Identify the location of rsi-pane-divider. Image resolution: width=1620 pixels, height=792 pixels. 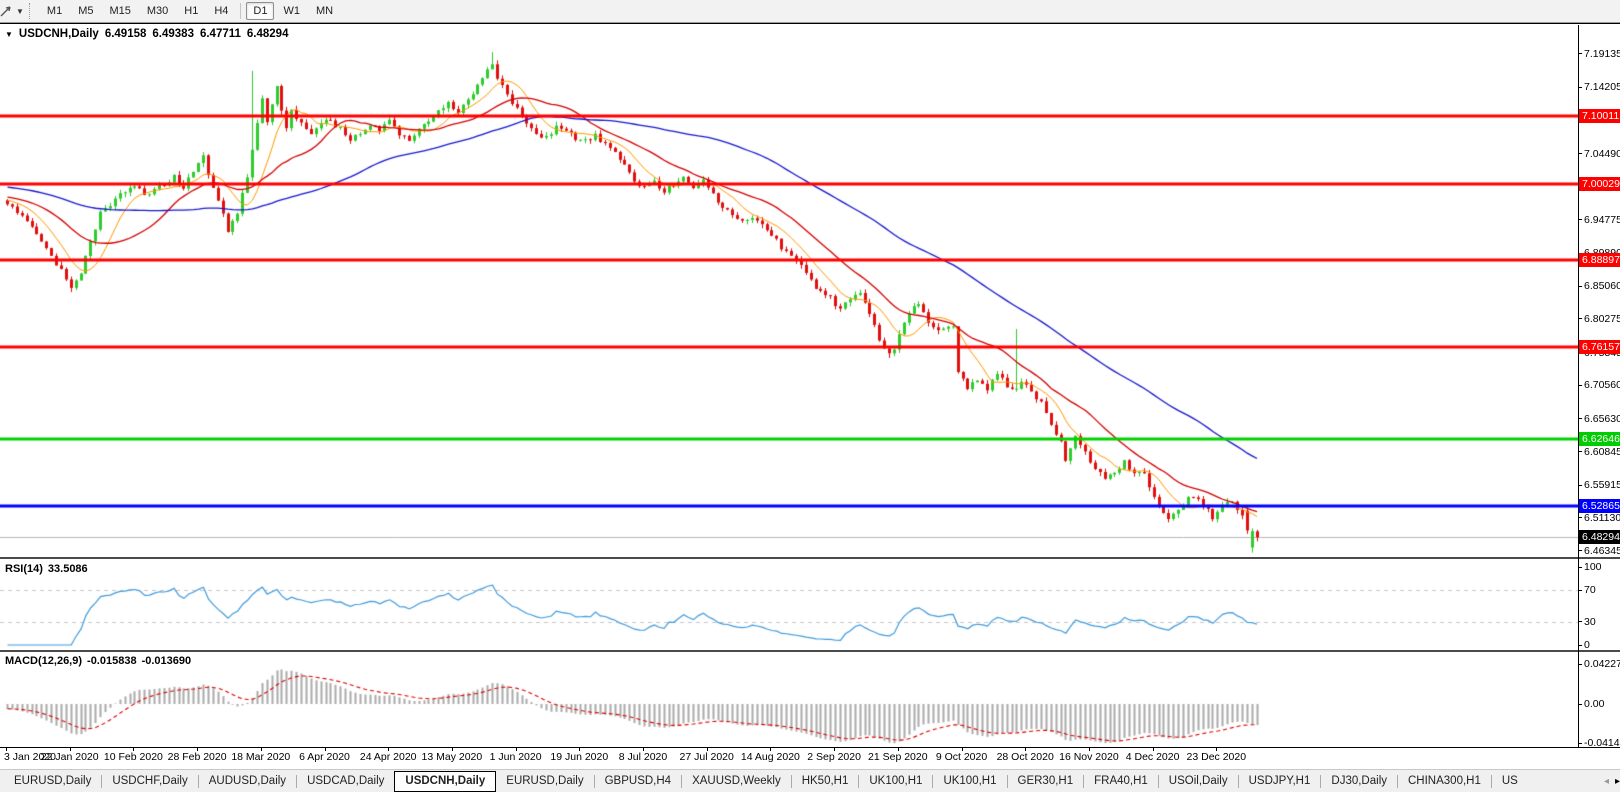
(810, 558).